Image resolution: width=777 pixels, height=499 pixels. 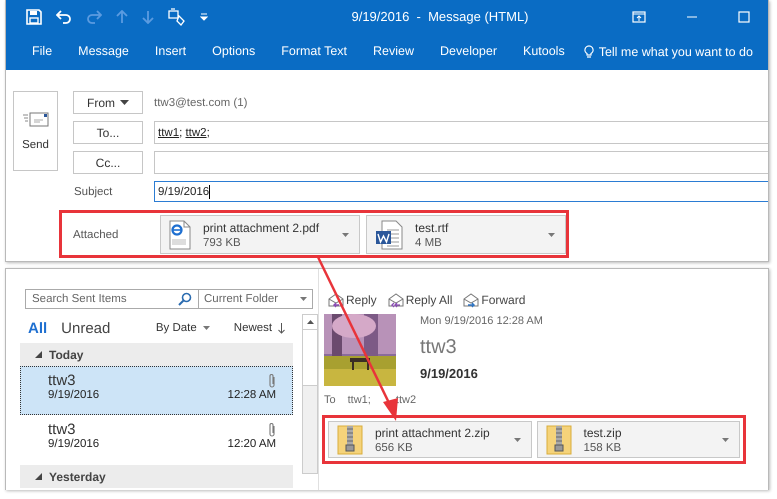 What do you see at coordinates (314, 52) in the screenshot?
I see `ribbon-tab: Format Text` at bounding box center [314, 52].